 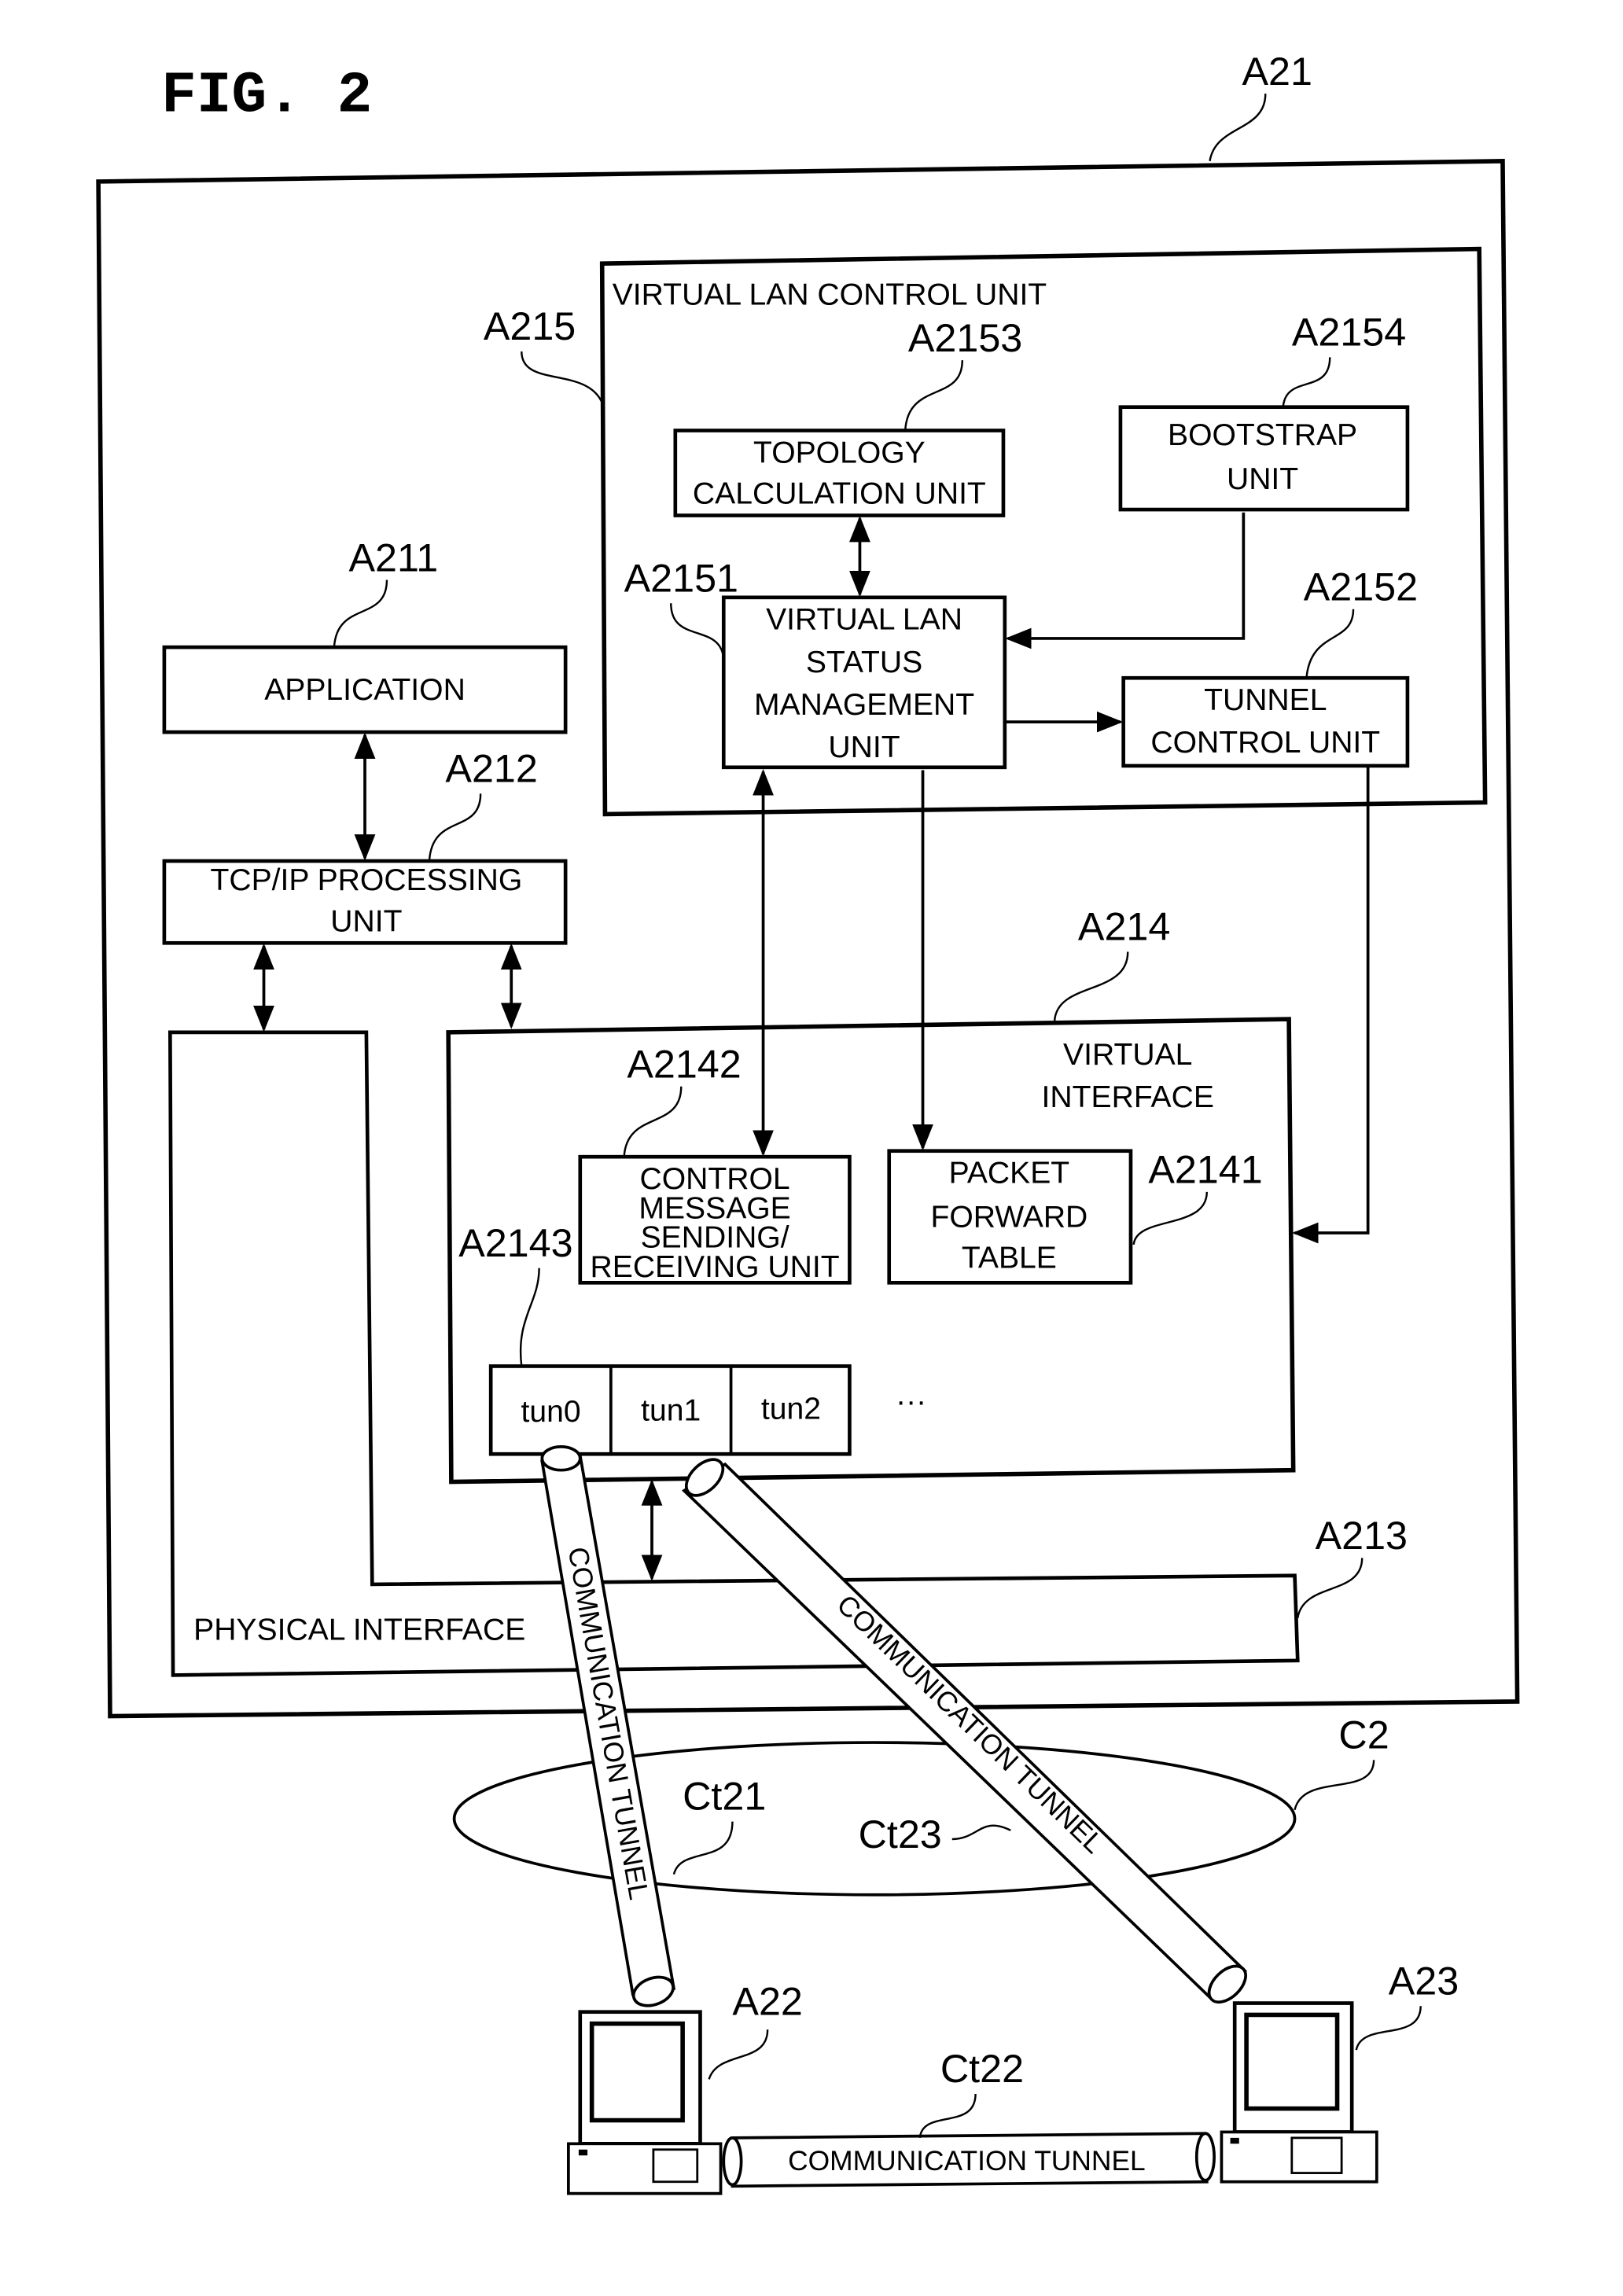 What do you see at coordinates (645, 2102) in the screenshot?
I see `computer-a22-icon` at bounding box center [645, 2102].